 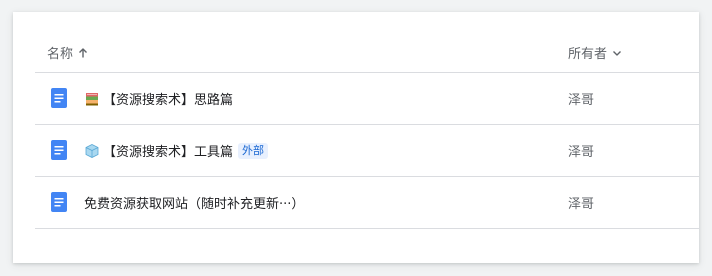 I want to click on file-name: 【资源搜索术】思路篇, so click(x=158, y=98).